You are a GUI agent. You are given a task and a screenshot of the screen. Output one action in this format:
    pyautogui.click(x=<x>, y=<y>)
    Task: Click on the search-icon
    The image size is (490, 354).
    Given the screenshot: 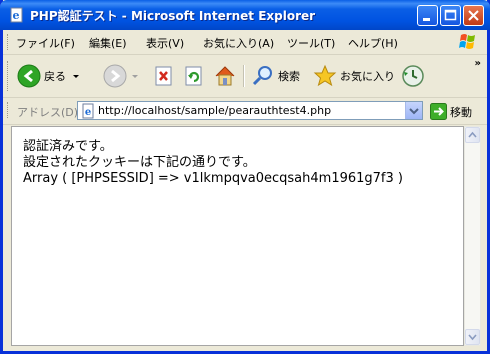 What is the action you would take?
    pyautogui.click(x=262, y=76)
    